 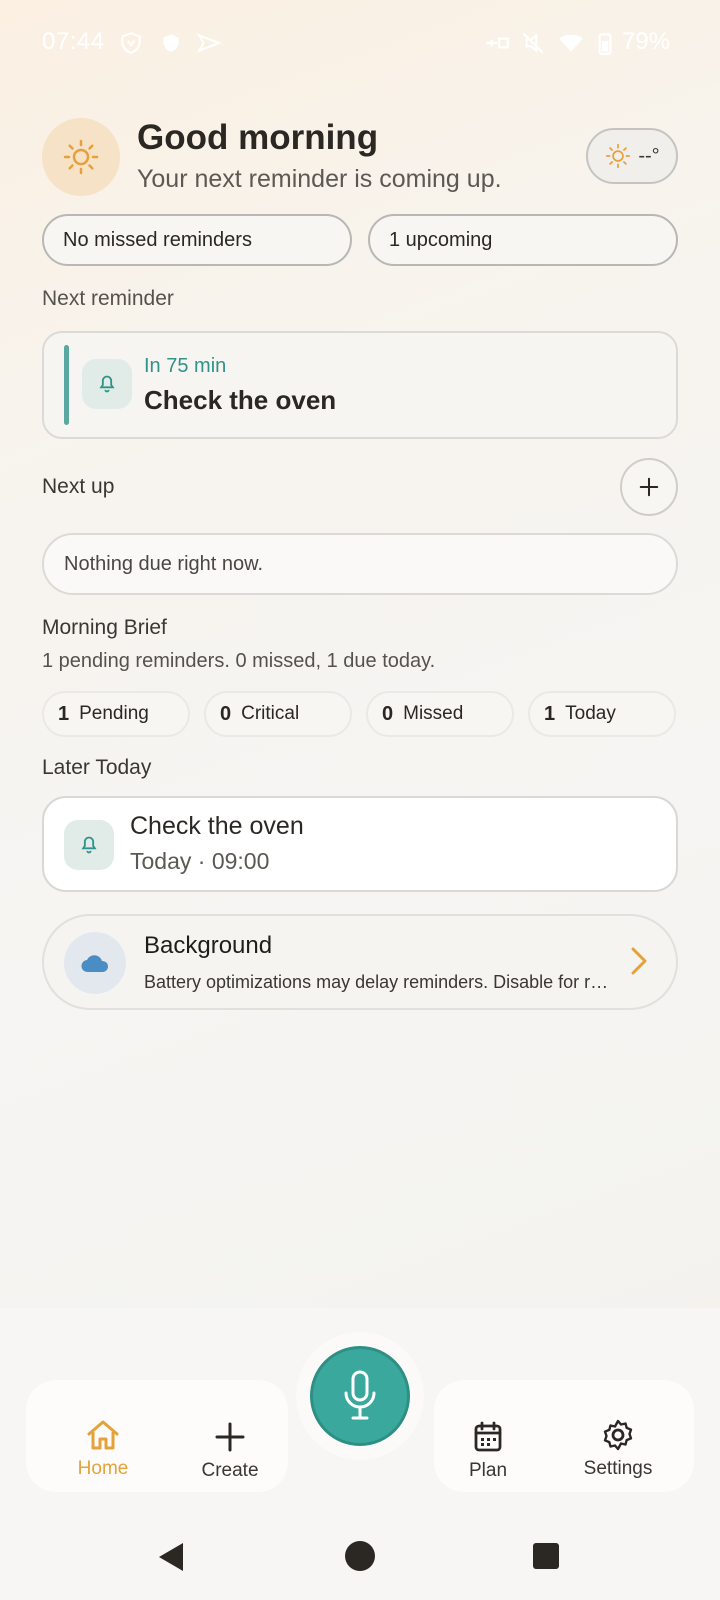 What do you see at coordinates (108, 298) in the screenshot?
I see `next-reminder-label: Next reminder` at bounding box center [108, 298].